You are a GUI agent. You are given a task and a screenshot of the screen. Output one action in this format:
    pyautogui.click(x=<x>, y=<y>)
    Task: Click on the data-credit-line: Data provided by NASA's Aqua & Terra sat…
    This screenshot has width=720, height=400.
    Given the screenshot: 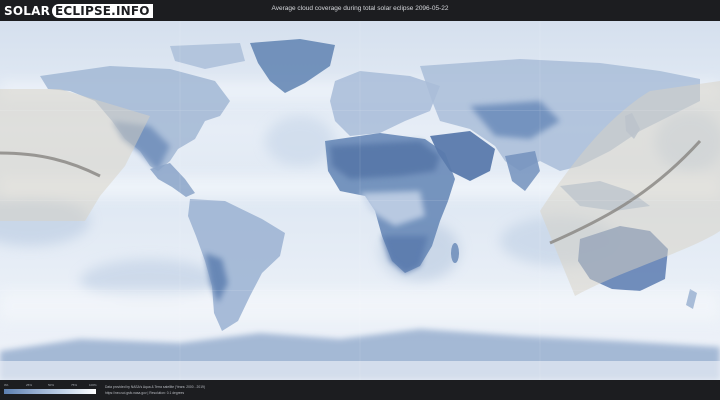 What is the action you would take?
    pyautogui.click(x=155, y=387)
    